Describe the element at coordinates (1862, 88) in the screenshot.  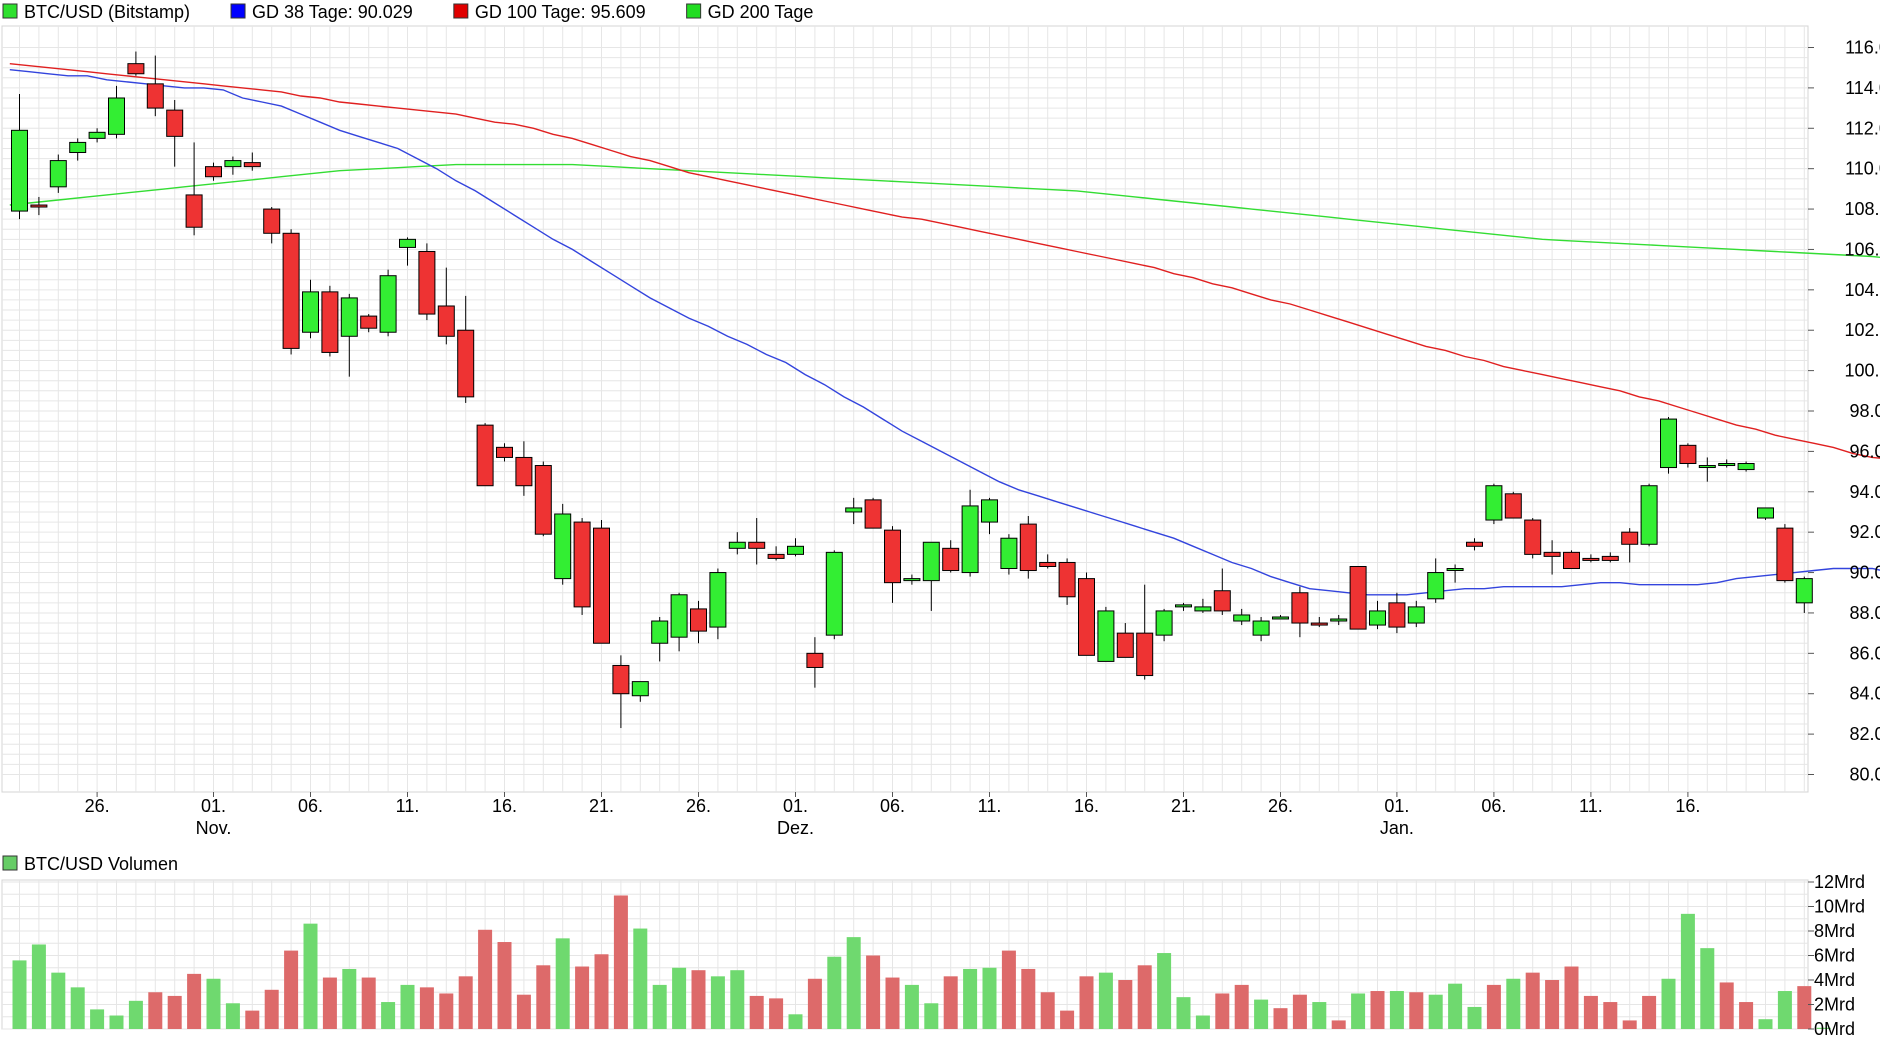
I see `y-tick-label: 114.000` at that location.